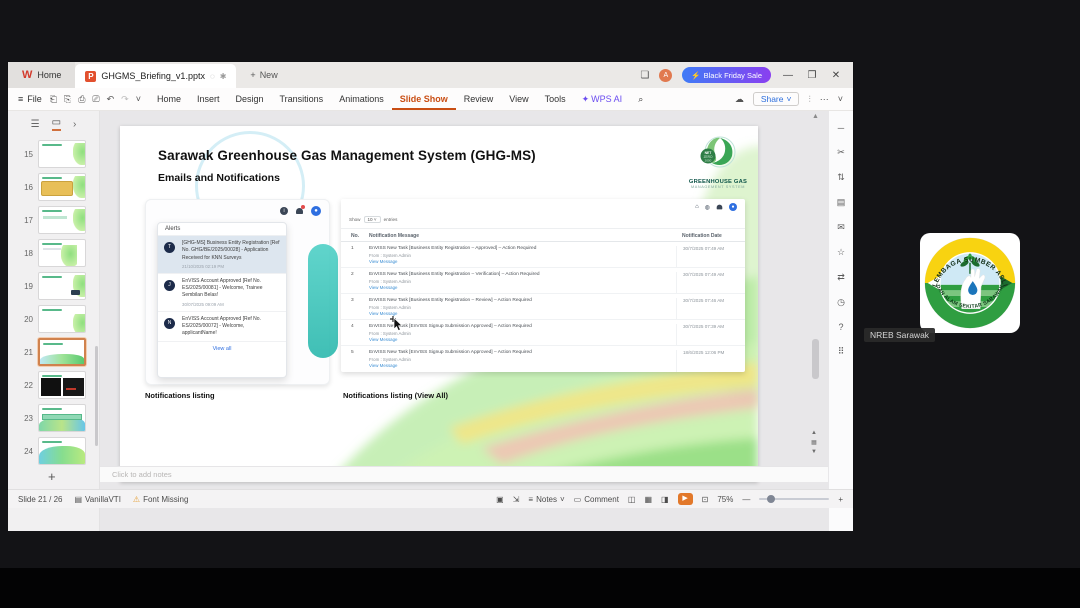  Describe the element at coordinates (95, 99) in the screenshot. I see `print-preview-icon: ⎚` at that location.